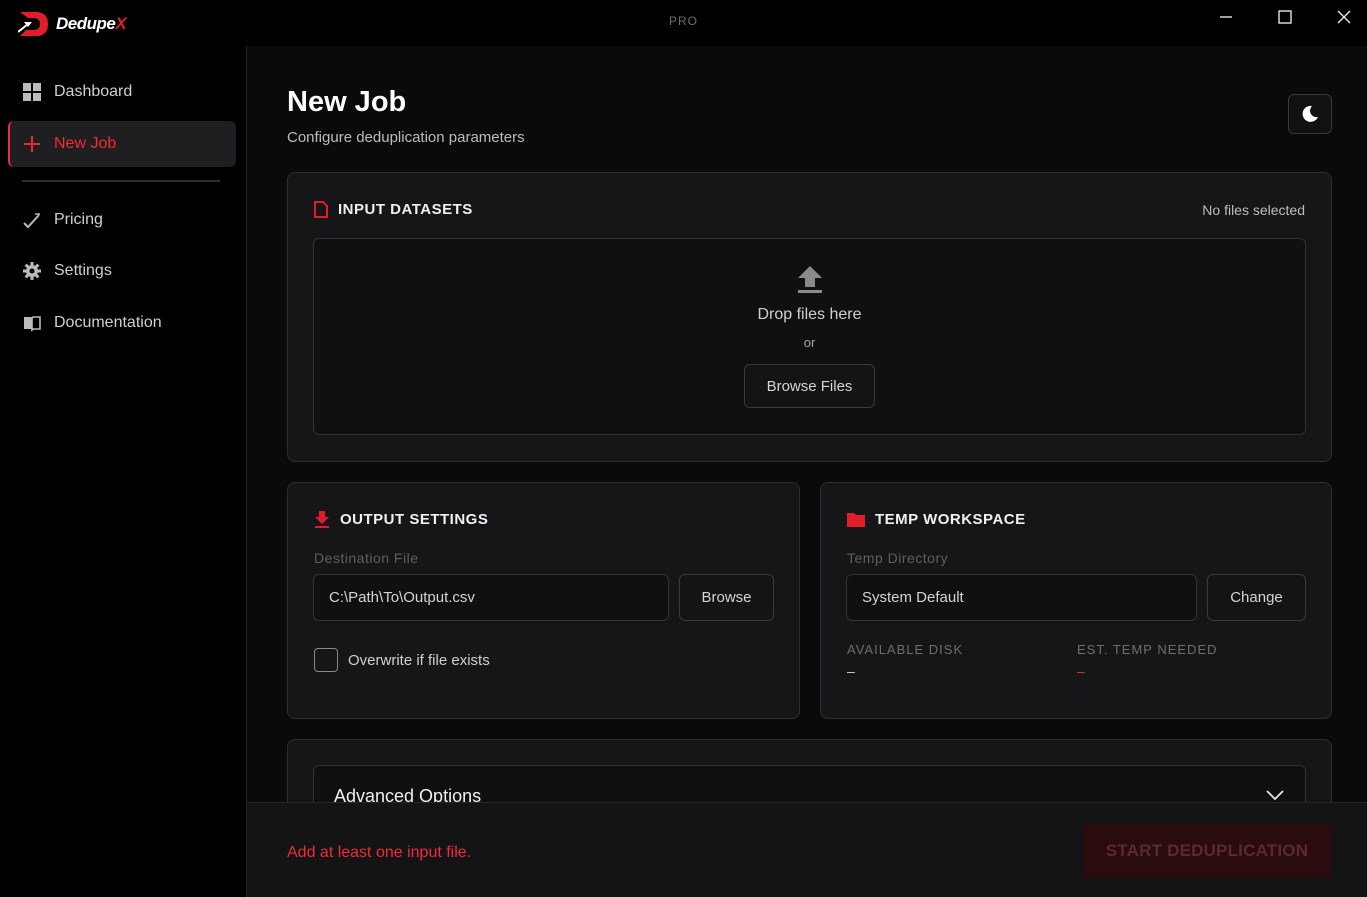 Image resolution: width=1367 pixels, height=897 pixels. I want to click on est-temp-needed-value: –, so click(1081, 671).